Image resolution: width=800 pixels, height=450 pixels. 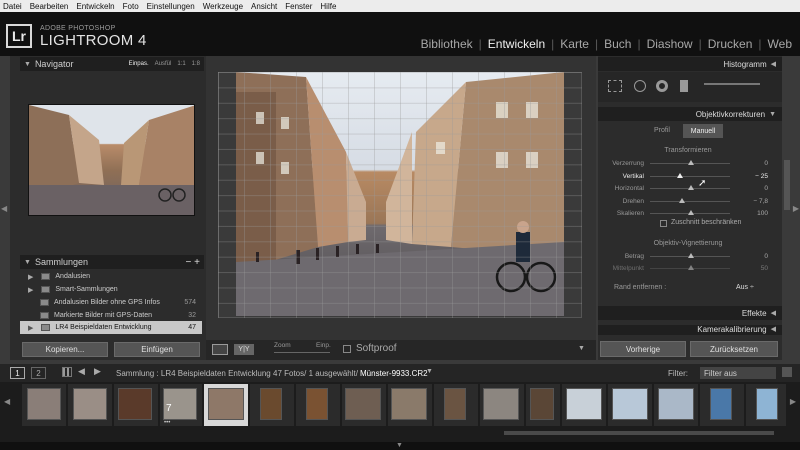 I want to click on filmstrip-scrollbar, so click(x=639, y=433).